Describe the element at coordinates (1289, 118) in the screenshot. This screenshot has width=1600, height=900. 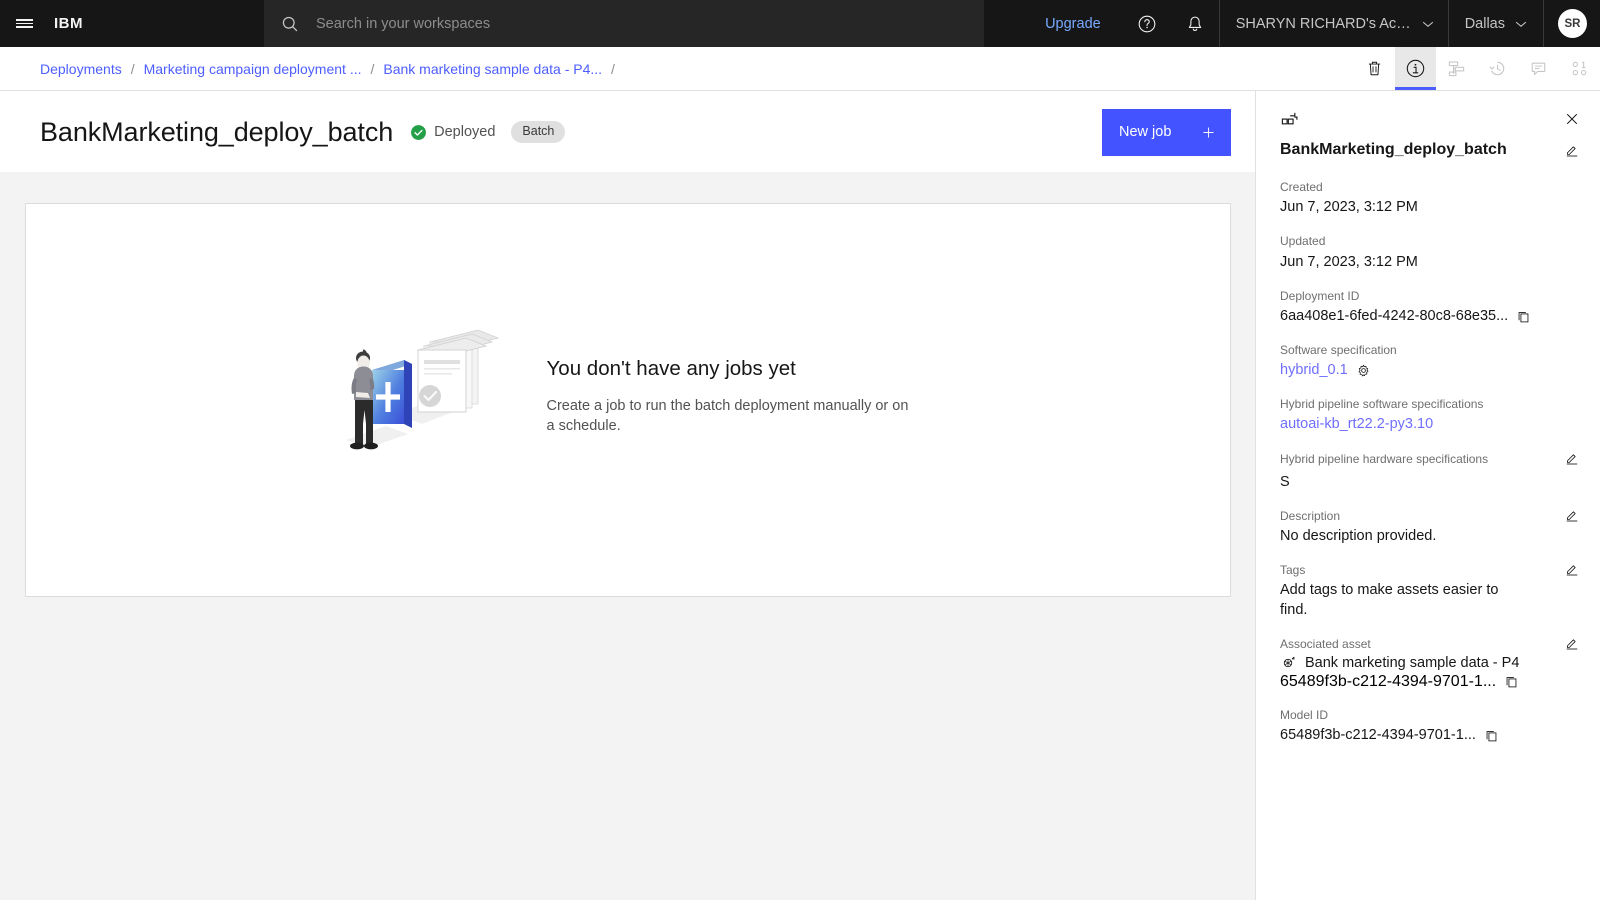
I see `deployment-icon` at that location.